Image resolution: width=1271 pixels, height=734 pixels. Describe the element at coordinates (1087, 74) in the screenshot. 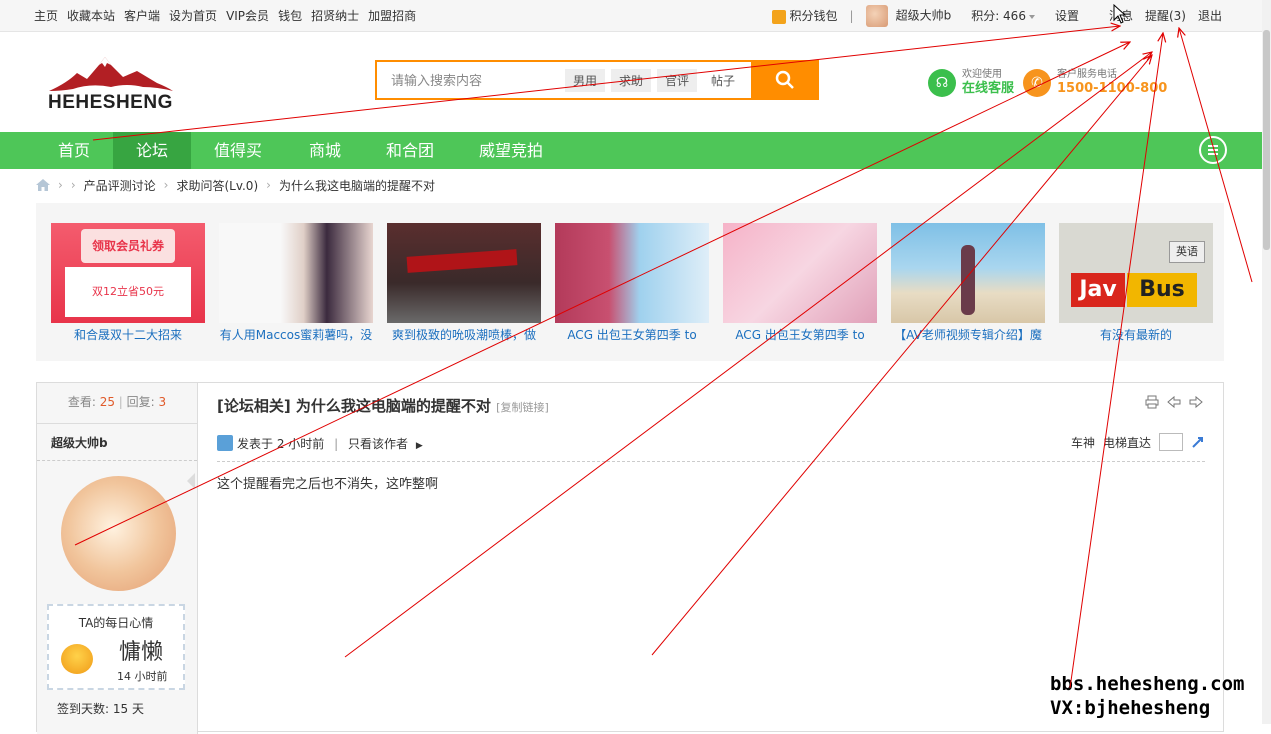

I see `phone-label: 客户服务电话` at that location.